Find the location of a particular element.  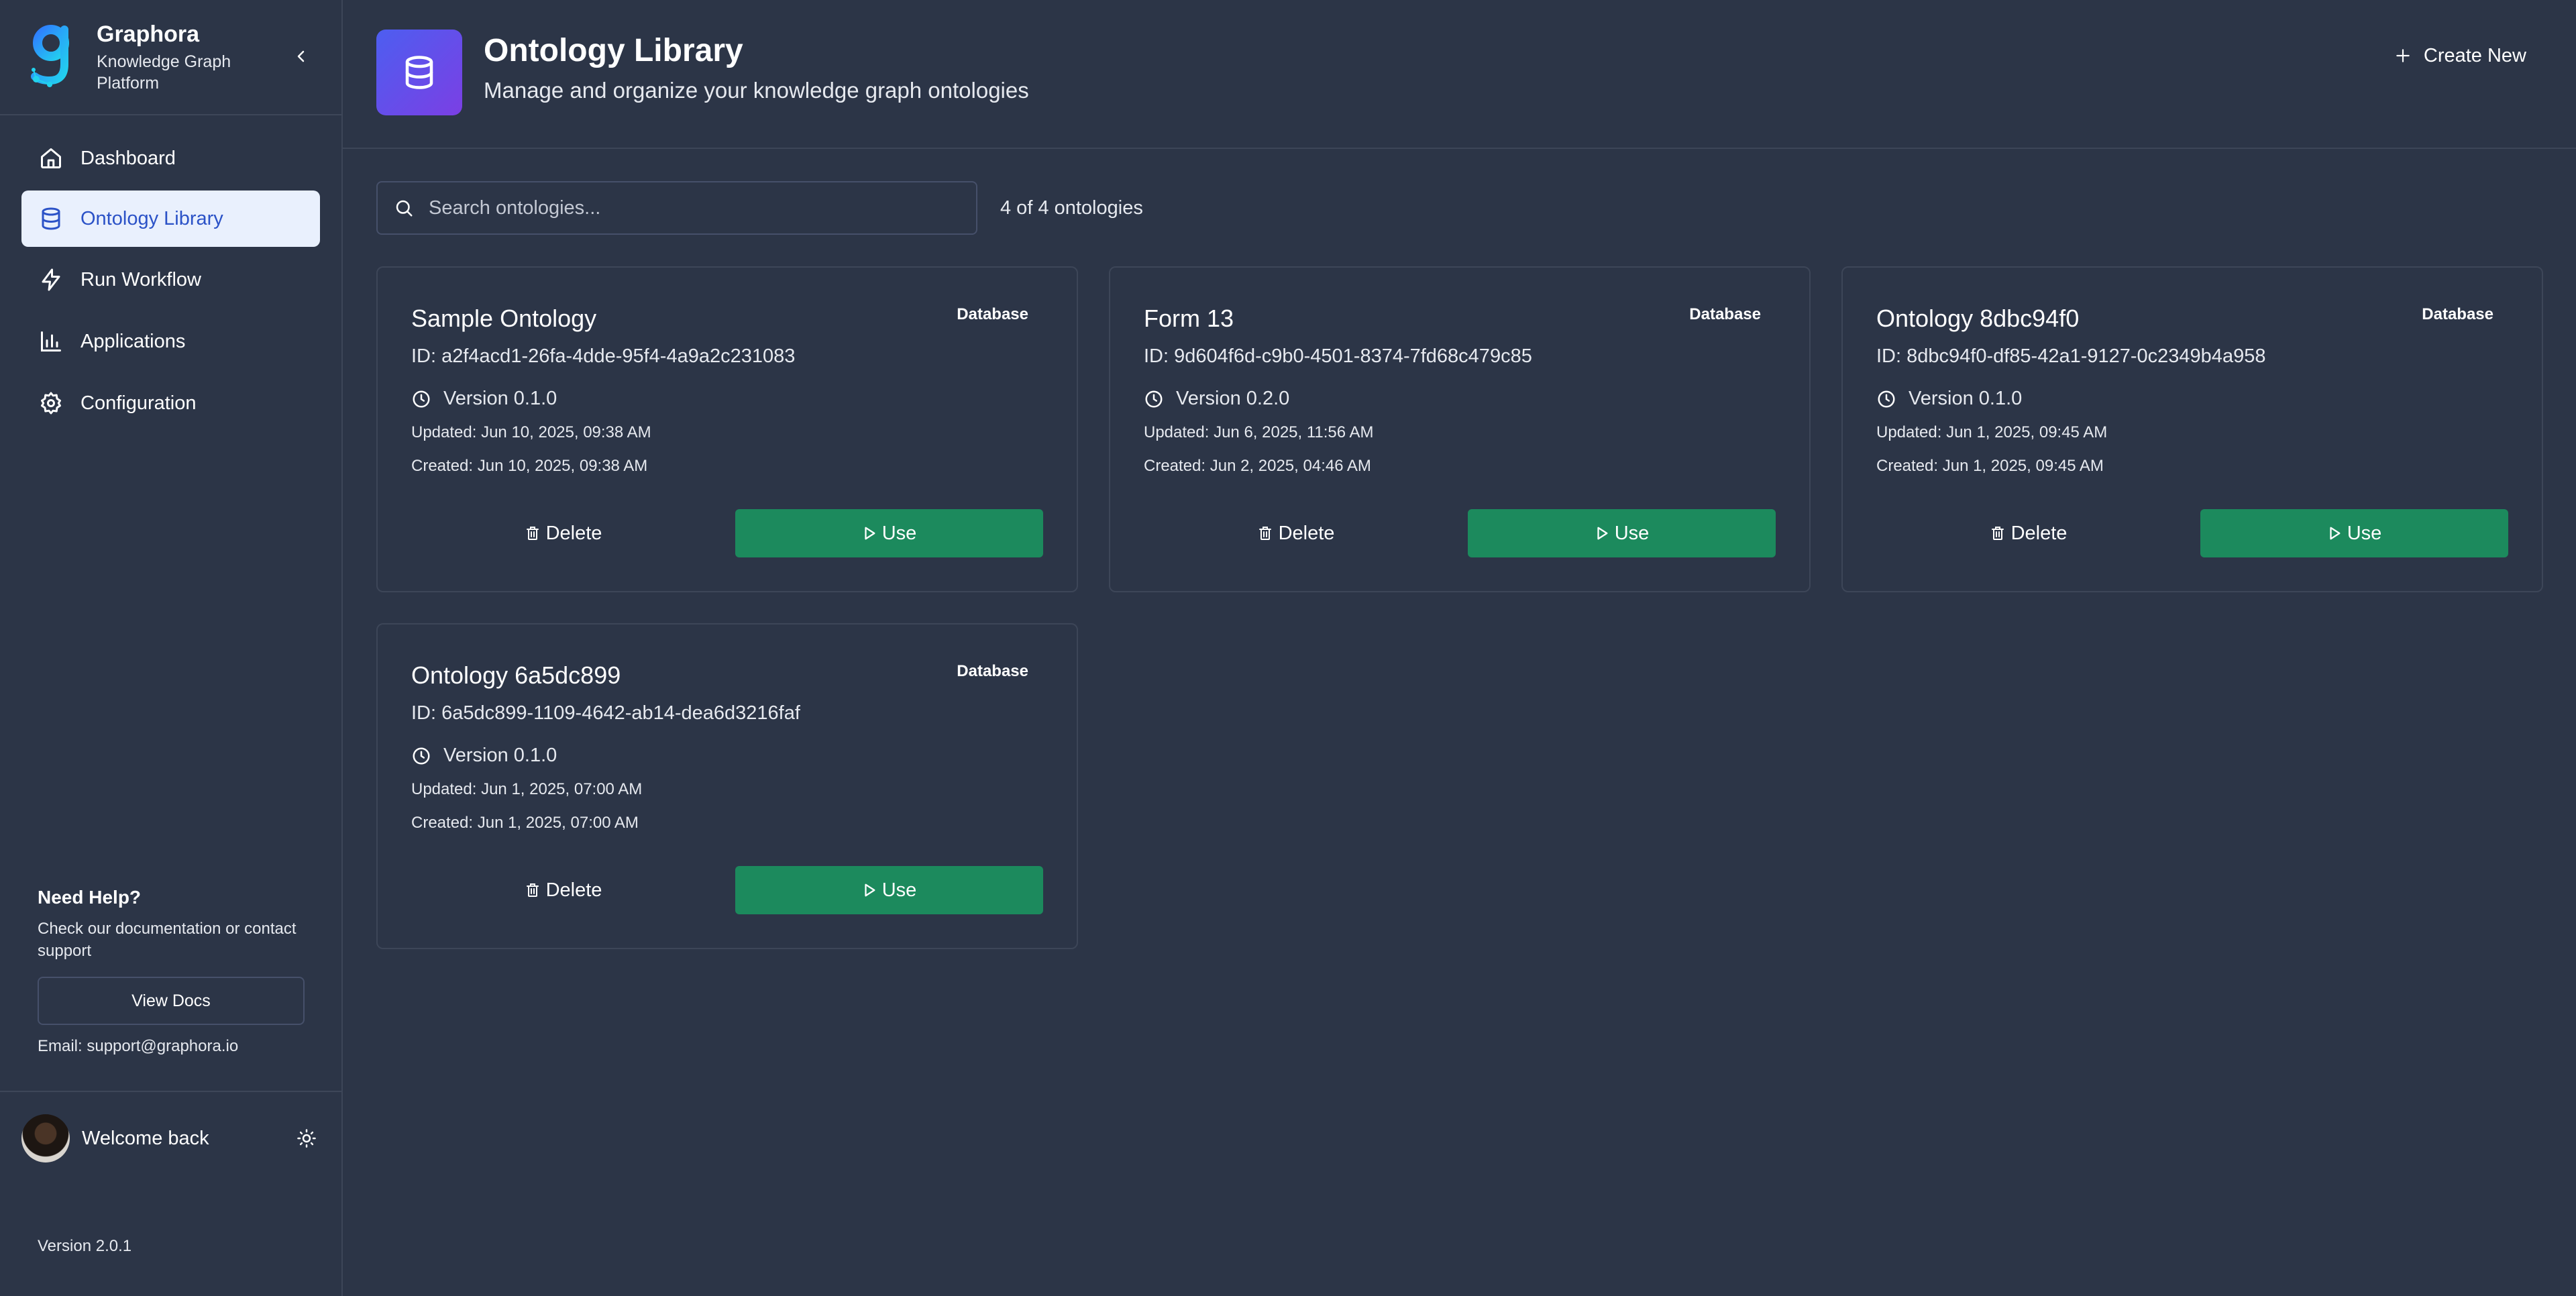

create-new-button: Create New is located at coordinates (2460, 56).